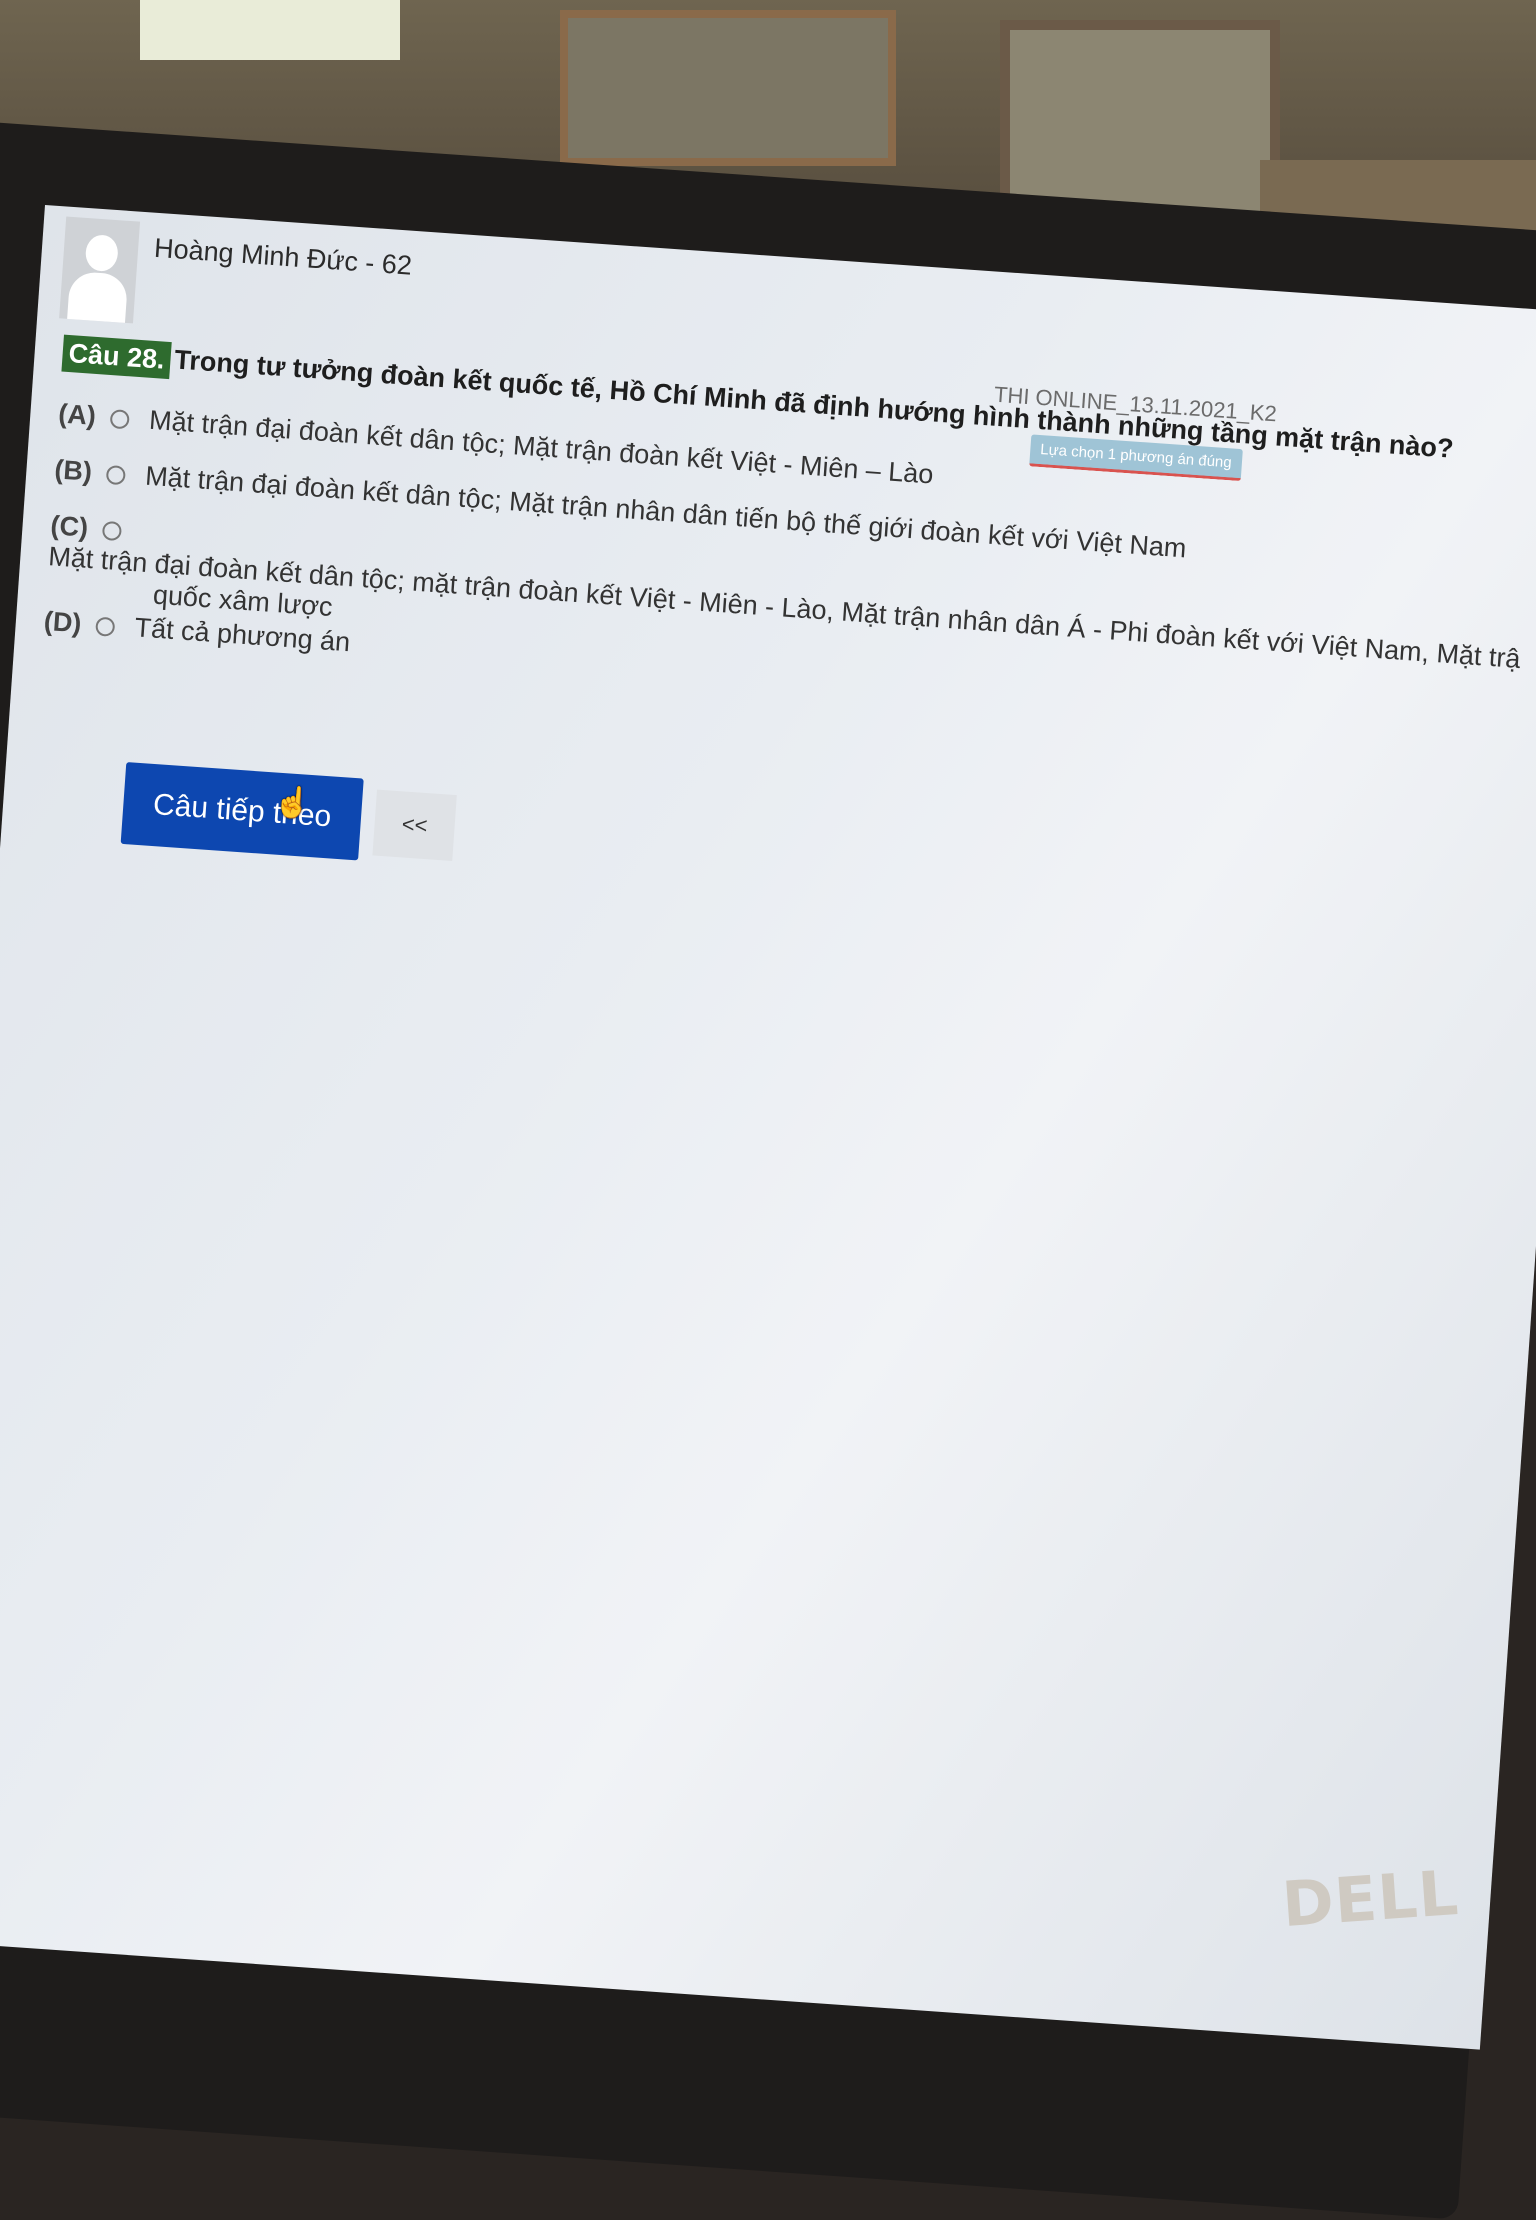  Describe the element at coordinates (69, 526) in the screenshot. I see `option-key: (C)` at that location.